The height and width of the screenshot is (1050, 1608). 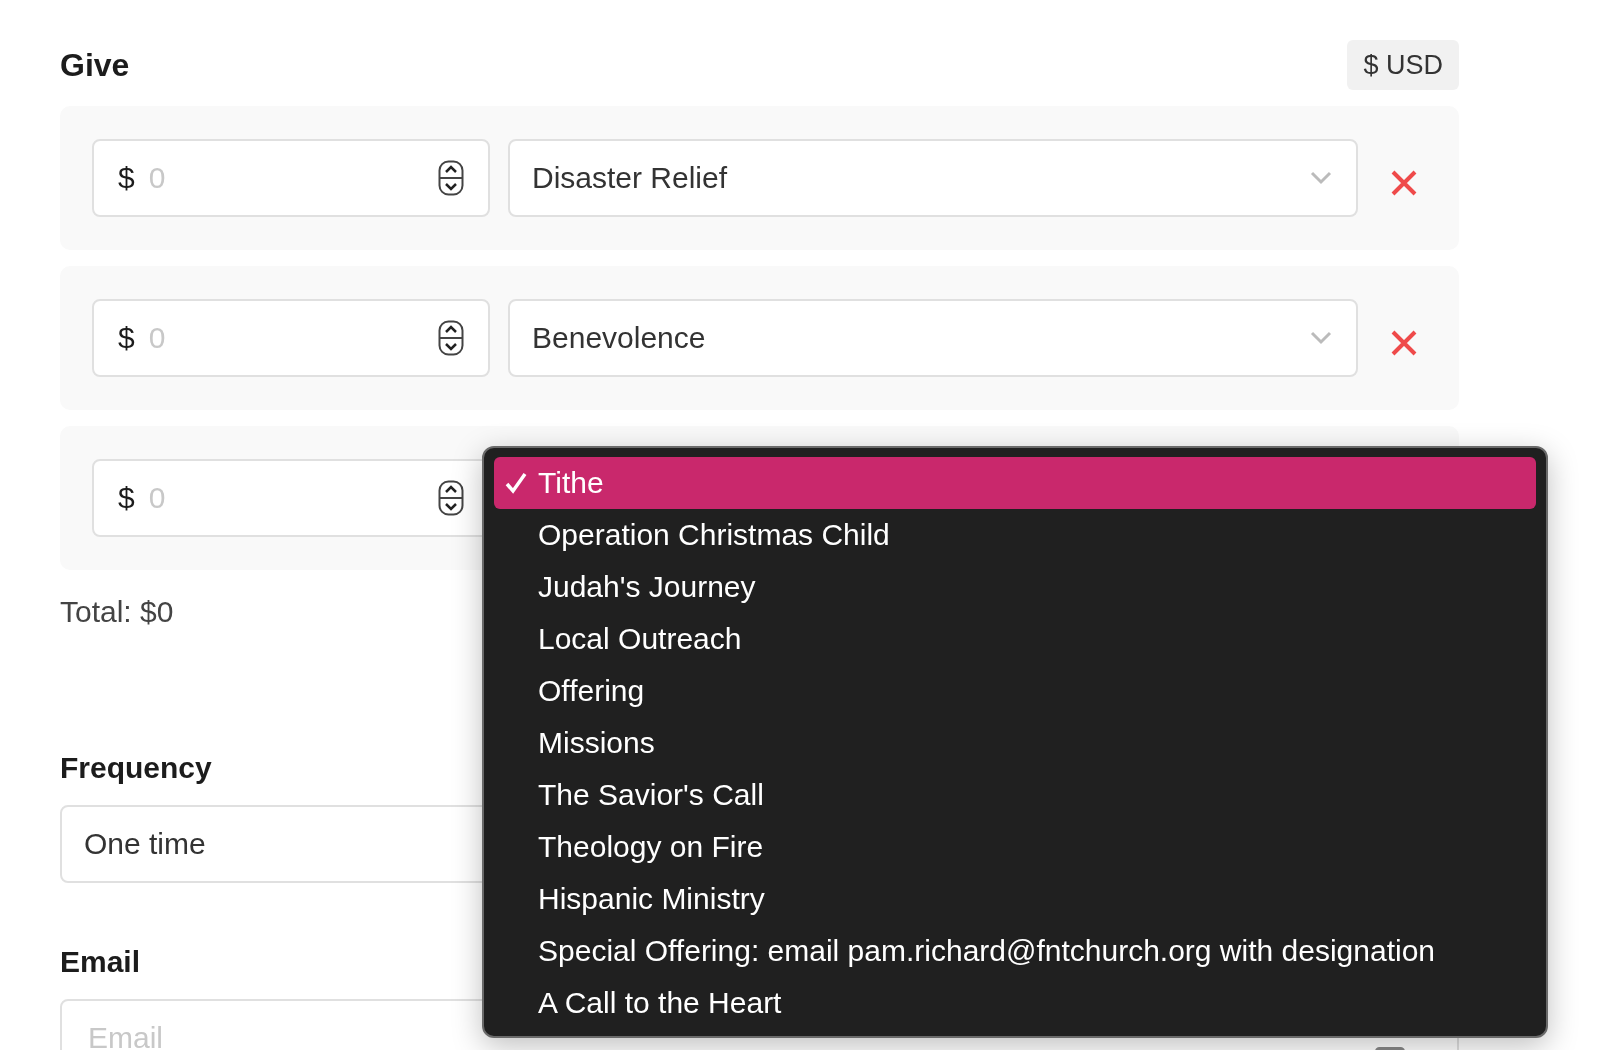 I want to click on menu-option: Offering, so click(x=1015, y=691).